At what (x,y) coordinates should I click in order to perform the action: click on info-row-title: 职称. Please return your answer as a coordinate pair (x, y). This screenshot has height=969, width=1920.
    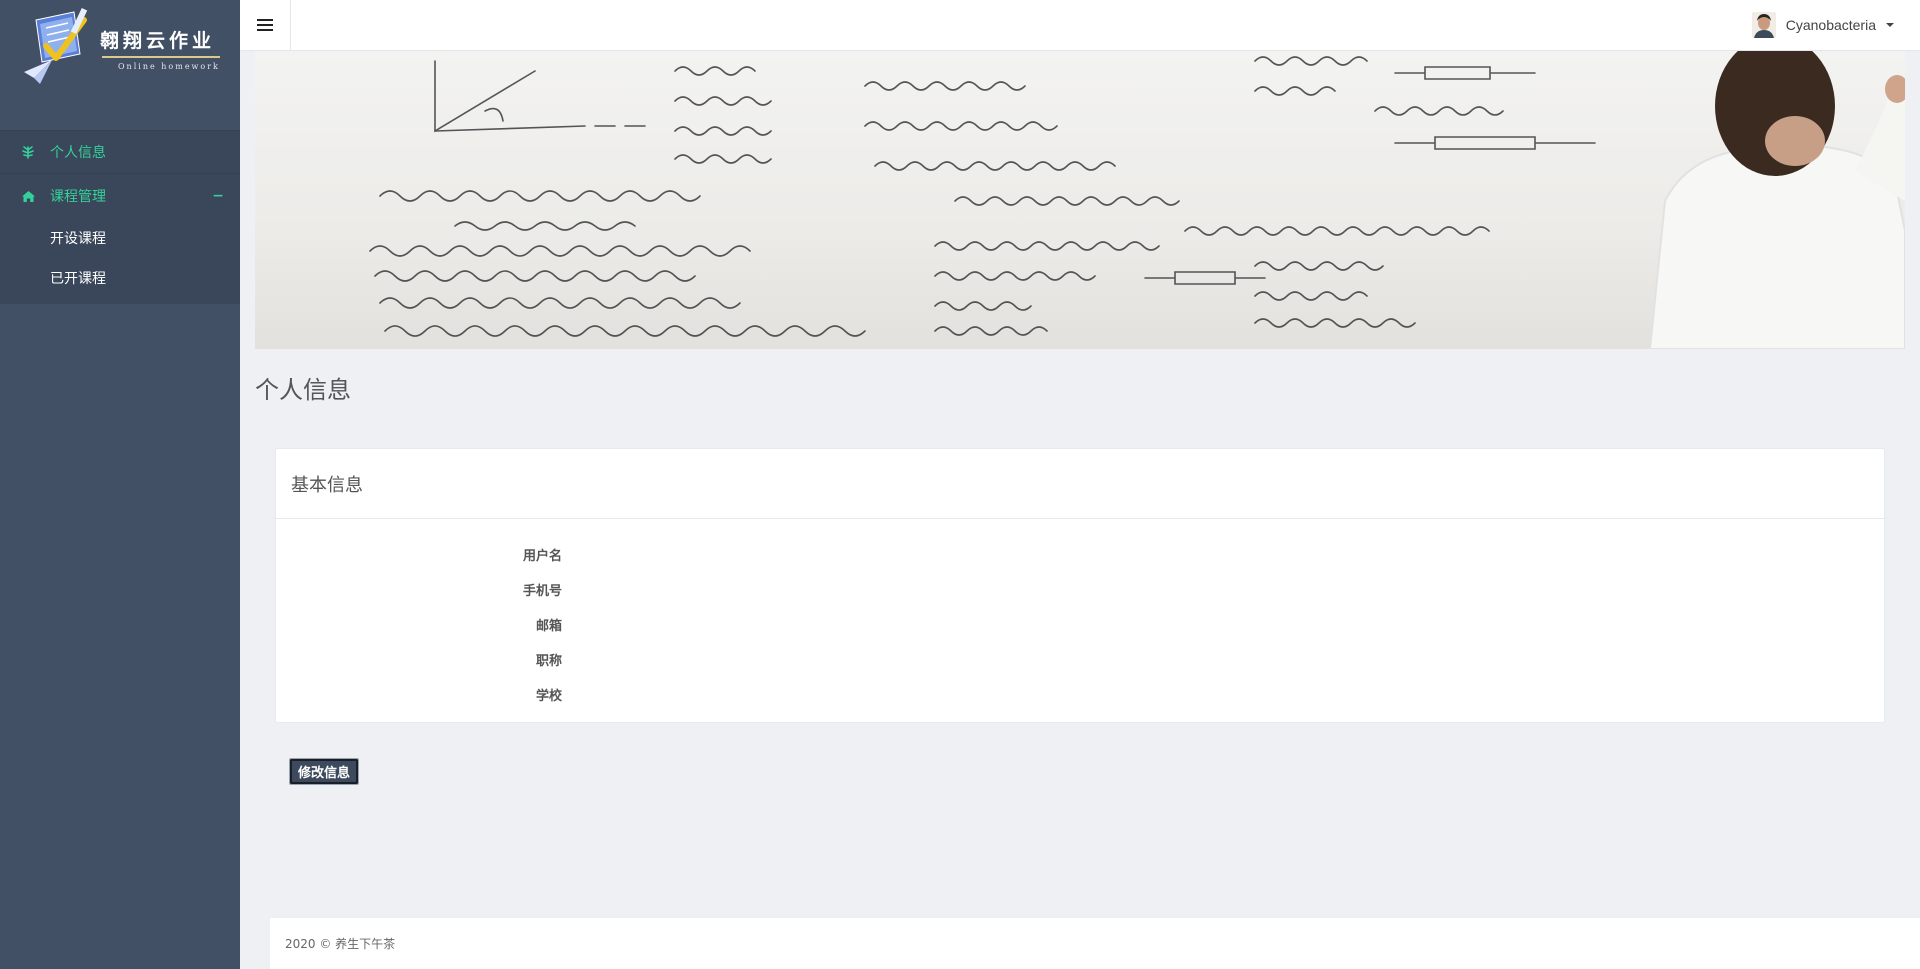
    Looking at the image, I should click on (1080, 661).